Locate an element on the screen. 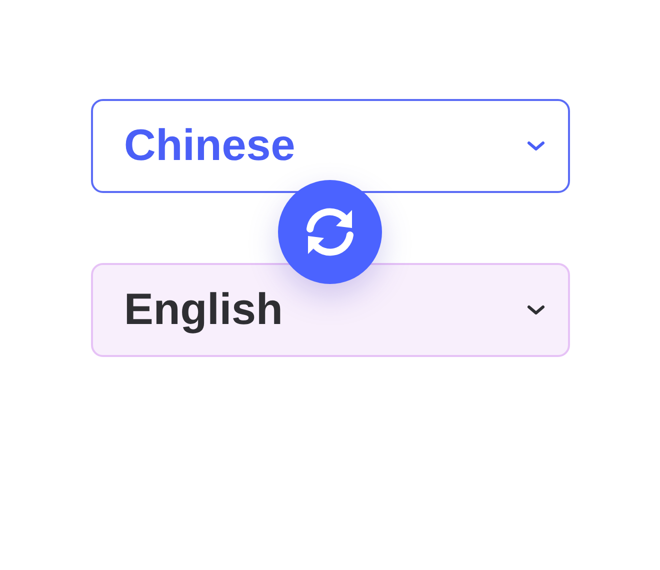 The height and width of the screenshot is (570, 660). language-dropdown: English is located at coordinates (330, 310).